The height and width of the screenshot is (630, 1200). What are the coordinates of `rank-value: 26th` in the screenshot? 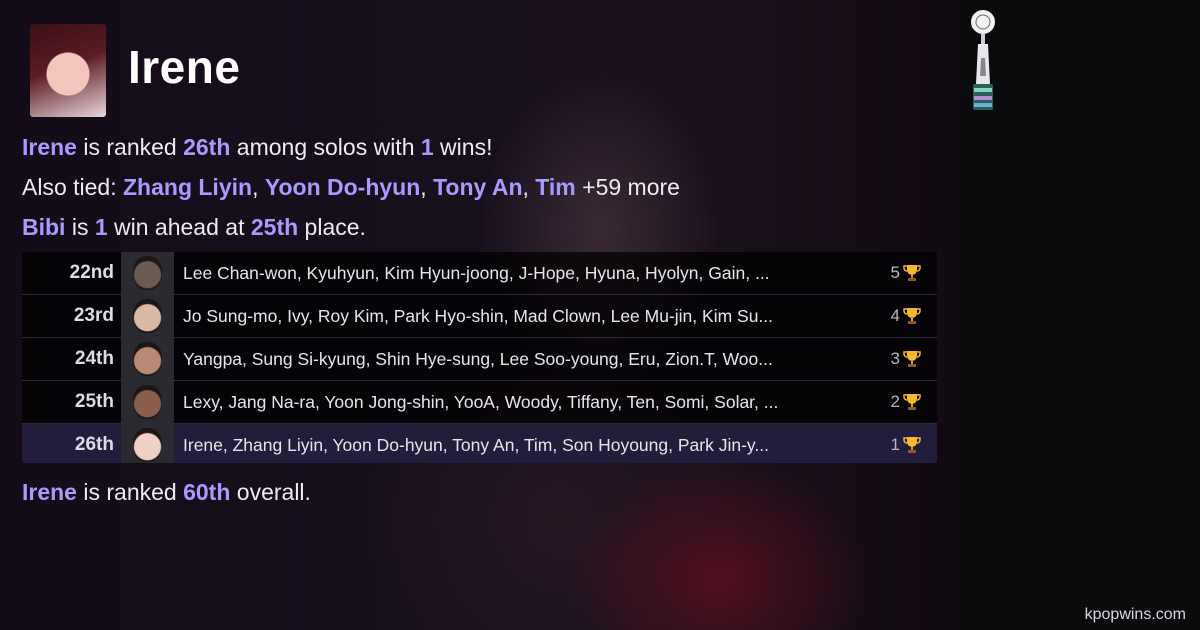 It's located at (207, 147).